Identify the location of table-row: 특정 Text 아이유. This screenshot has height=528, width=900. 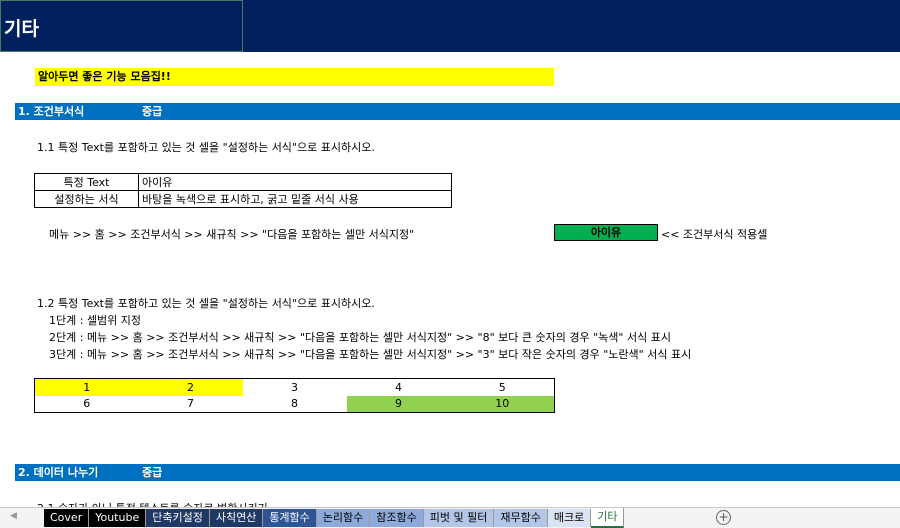
(243, 182).